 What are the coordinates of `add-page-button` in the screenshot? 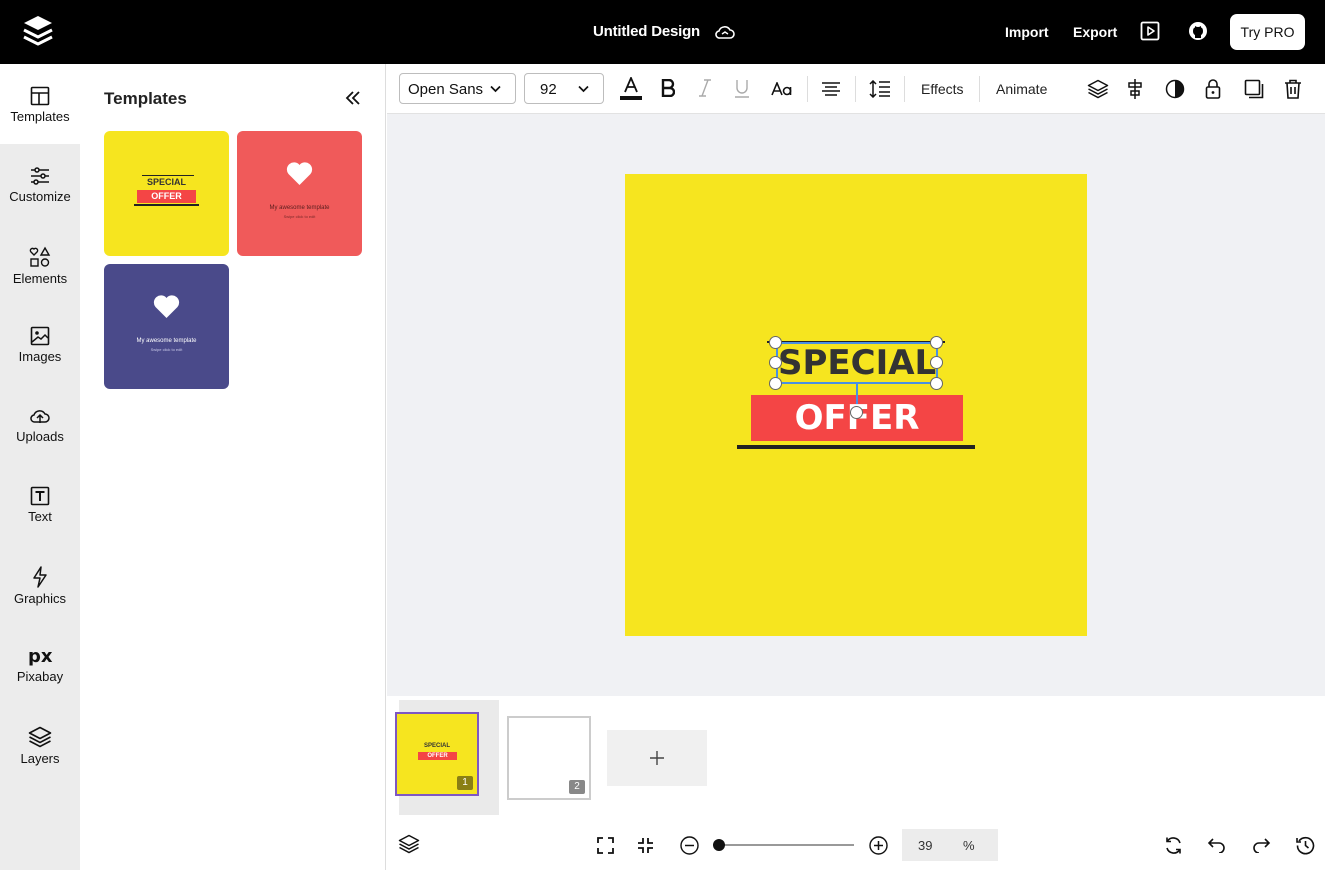 It's located at (657, 758).